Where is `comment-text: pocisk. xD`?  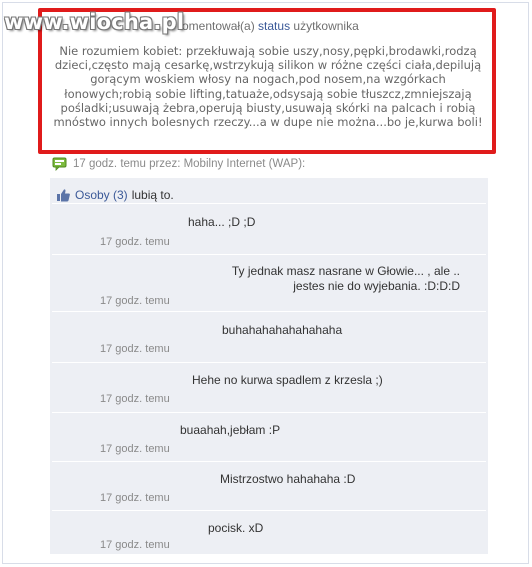 comment-text: pocisk. xD is located at coordinates (236, 528).